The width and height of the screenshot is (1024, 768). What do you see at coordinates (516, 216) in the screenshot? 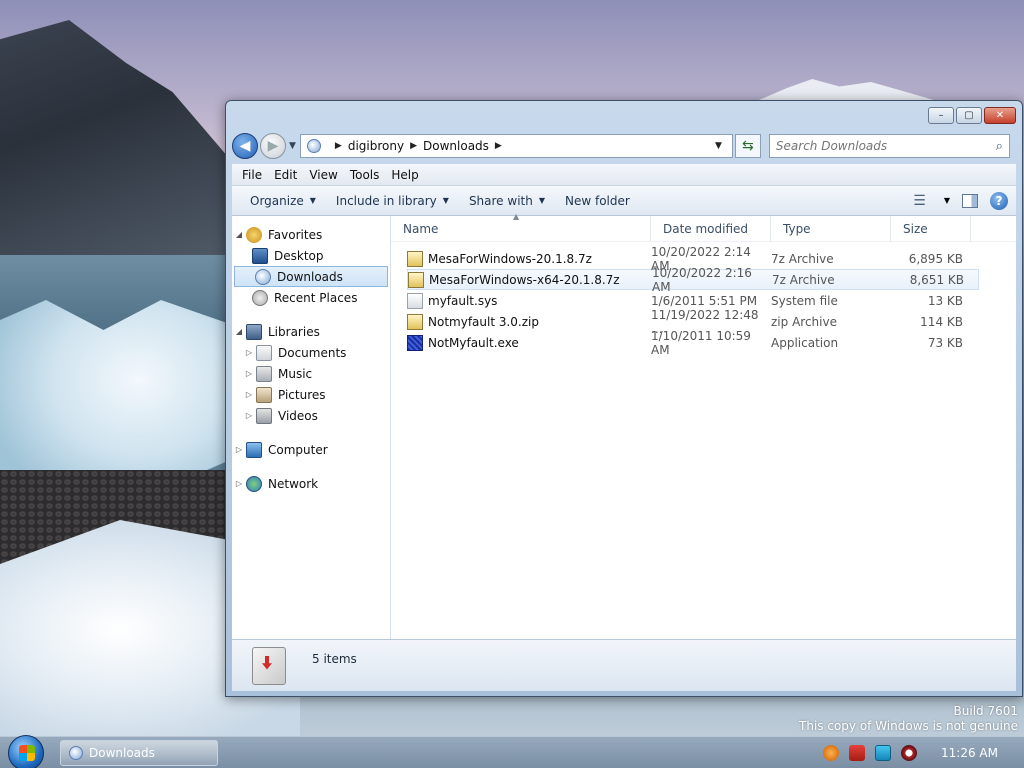
I see `sort-ascending-icon: ▲` at bounding box center [516, 216].